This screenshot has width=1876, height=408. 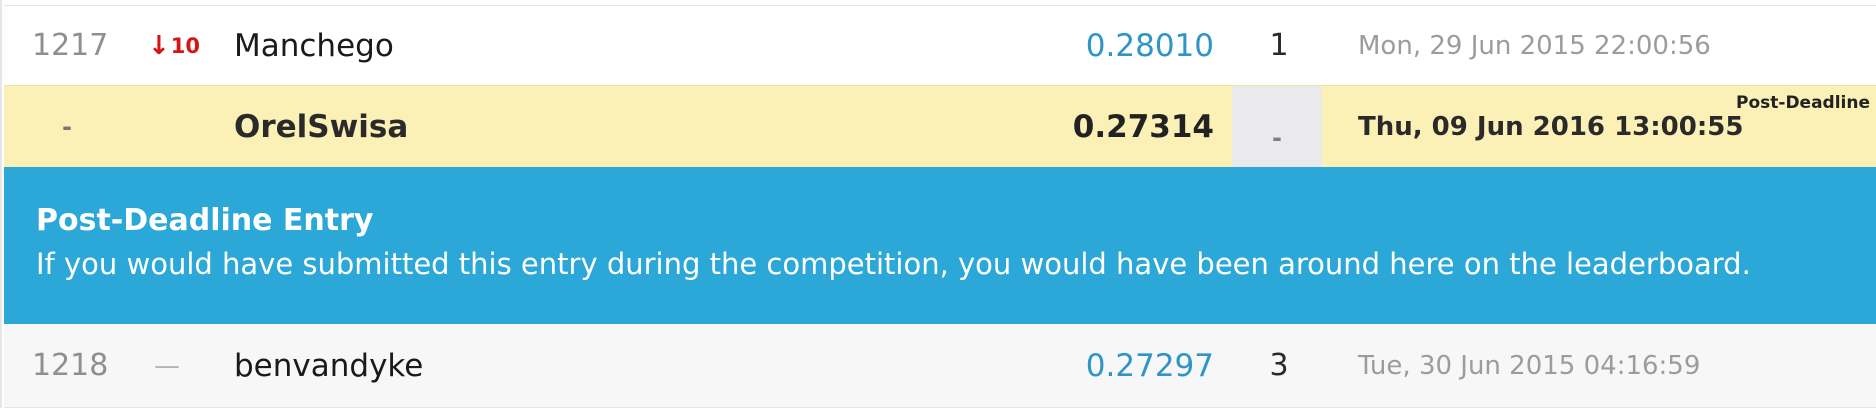 I want to click on team-name: Manchego, so click(x=584, y=45).